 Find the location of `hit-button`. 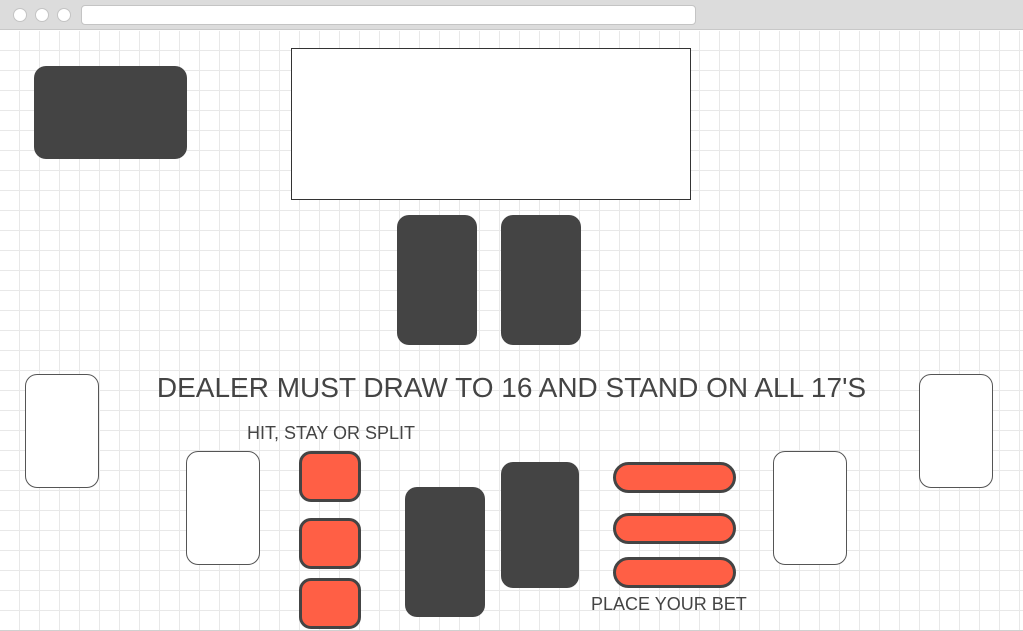

hit-button is located at coordinates (330, 476).